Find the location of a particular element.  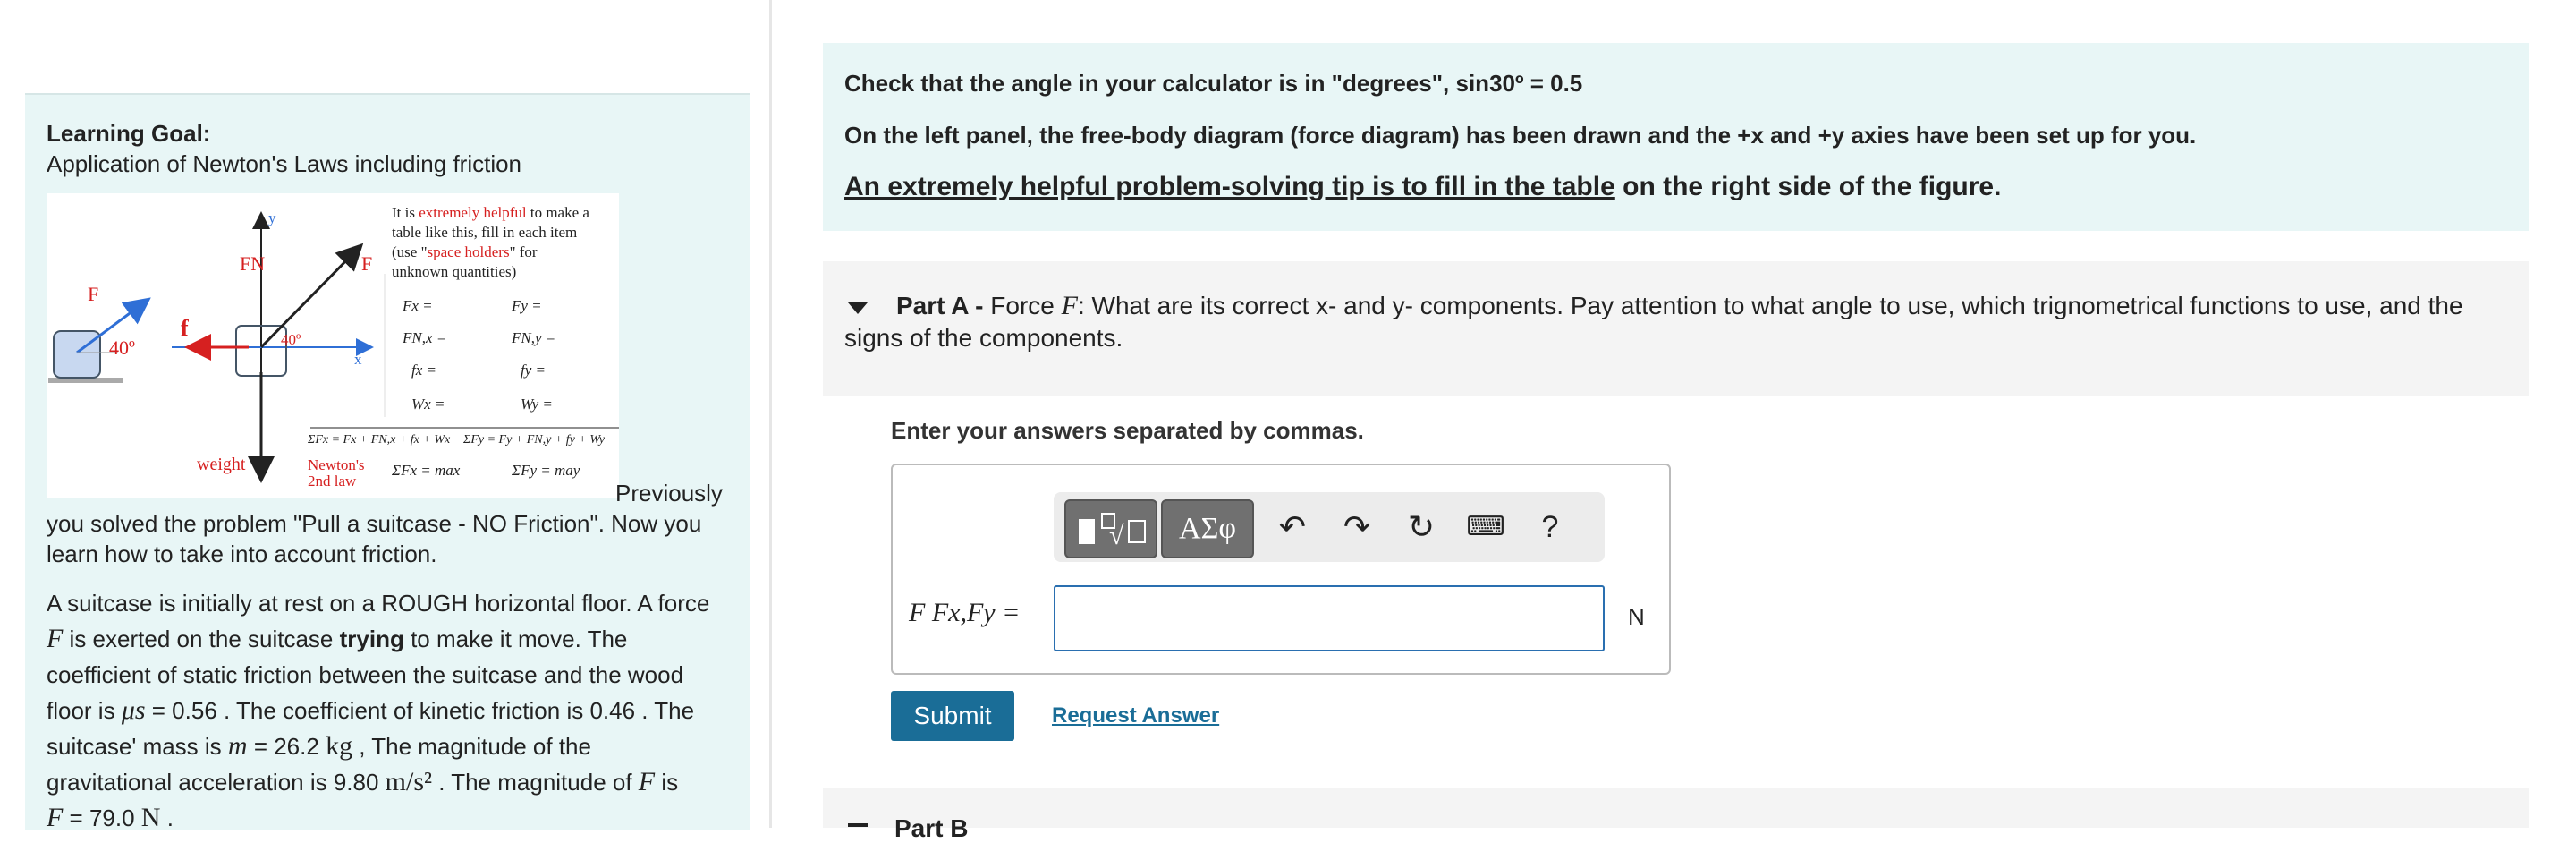

redo-icon: ↷ is located at coordinates (1357, 527).